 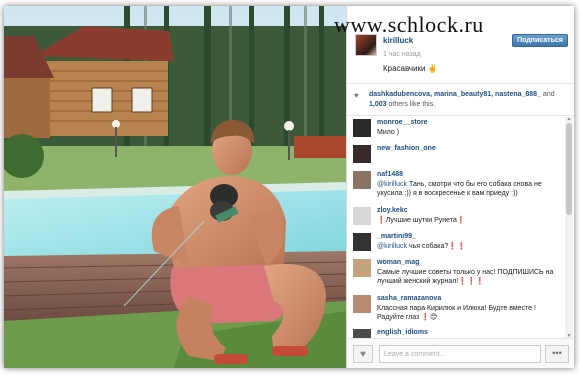 I want to click on commenter-username: english_idioms, so click(x=402, y=332).